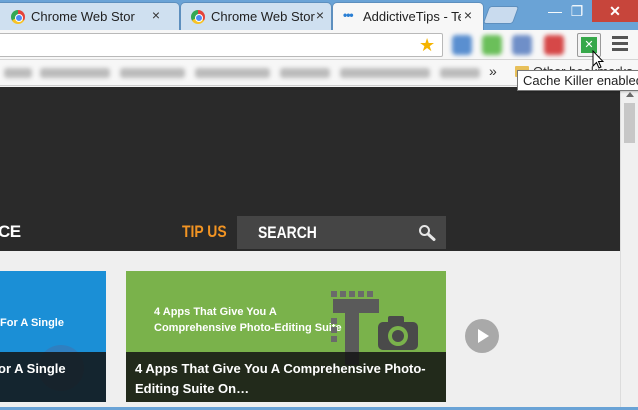 This screenshot has width=638, height=410. What do you see at coordinates (629, 123) in the screenshot?
I see `scrollbar-thumb` at bounding box center [629, 123].